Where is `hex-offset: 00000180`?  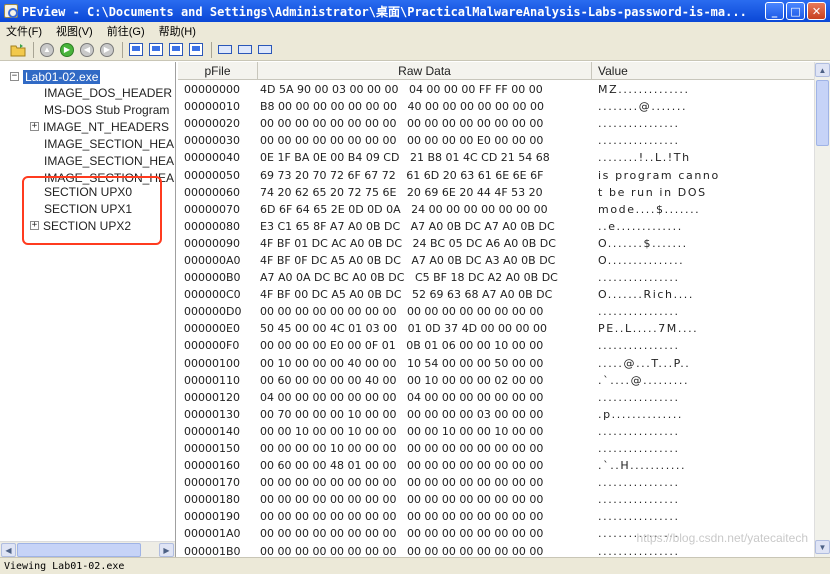 hex-offset: 00000180 is located at coordinates (212, 500).